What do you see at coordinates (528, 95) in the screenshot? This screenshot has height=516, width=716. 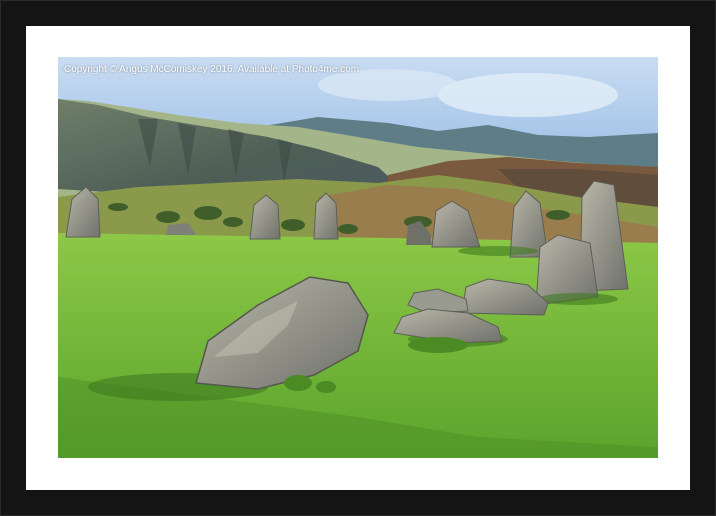 I see `cloud` at bounding box center [528, 95].